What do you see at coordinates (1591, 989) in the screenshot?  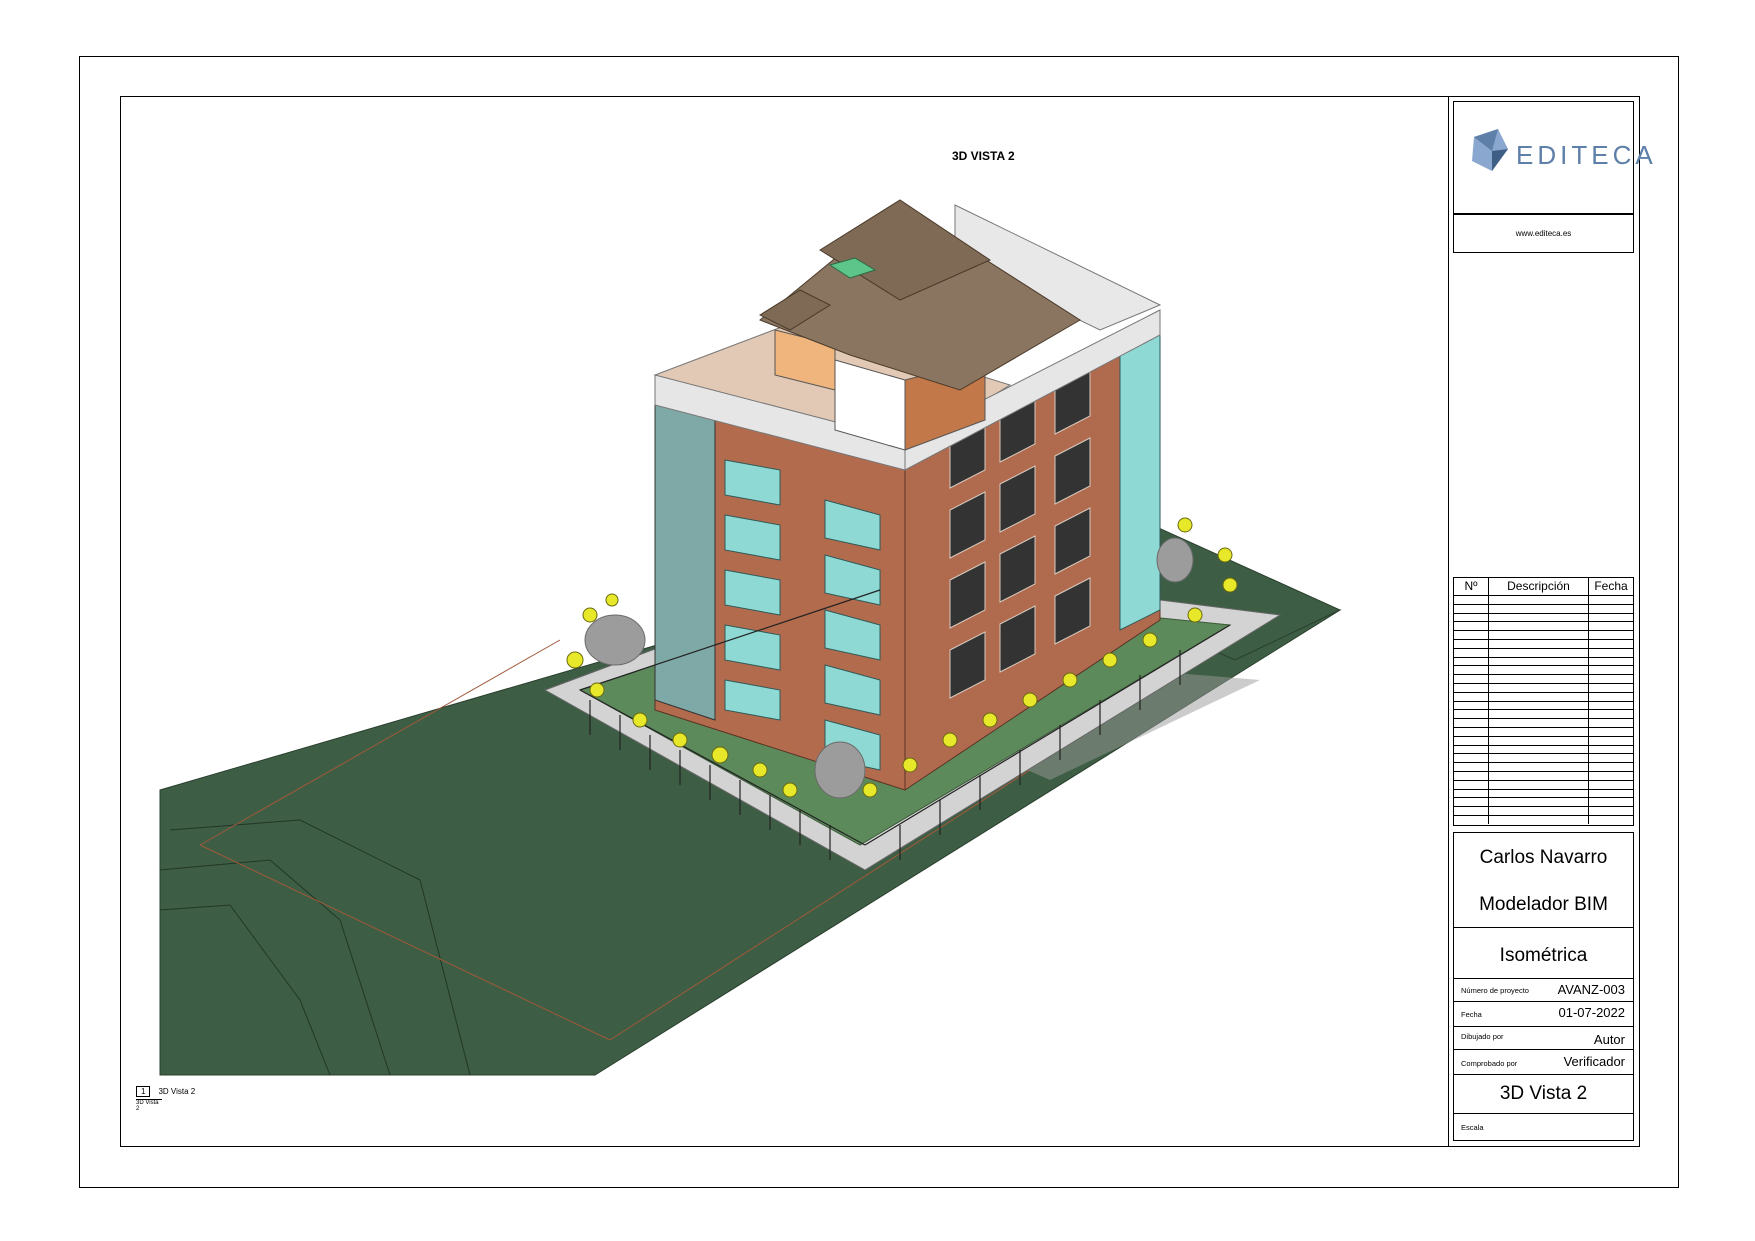 I see `project-number-value: AVANZ-003` at bounding box center [1591, 989].